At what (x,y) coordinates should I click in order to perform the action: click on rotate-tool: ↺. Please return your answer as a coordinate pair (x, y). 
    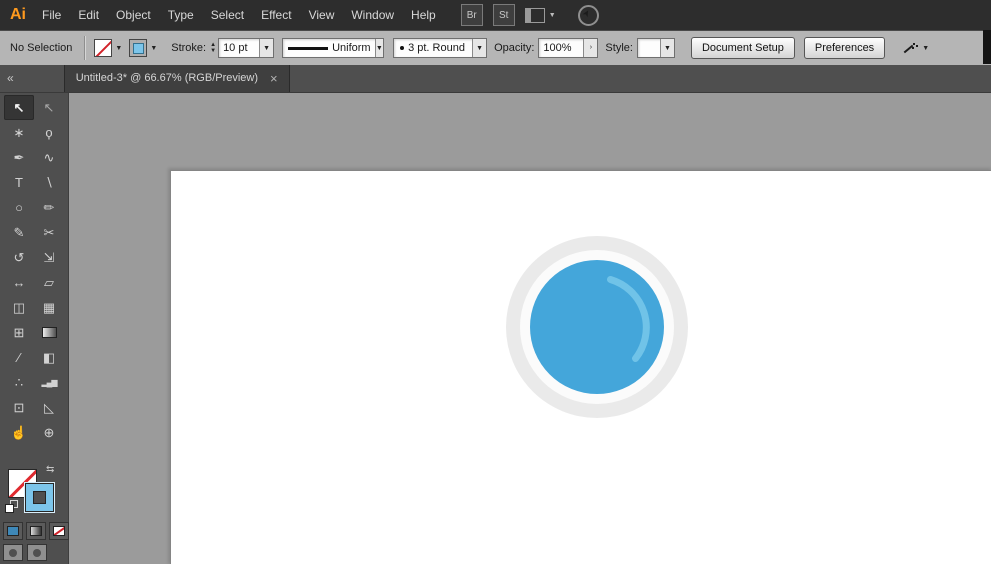
    Looking at the image, I should click on (19, 257).